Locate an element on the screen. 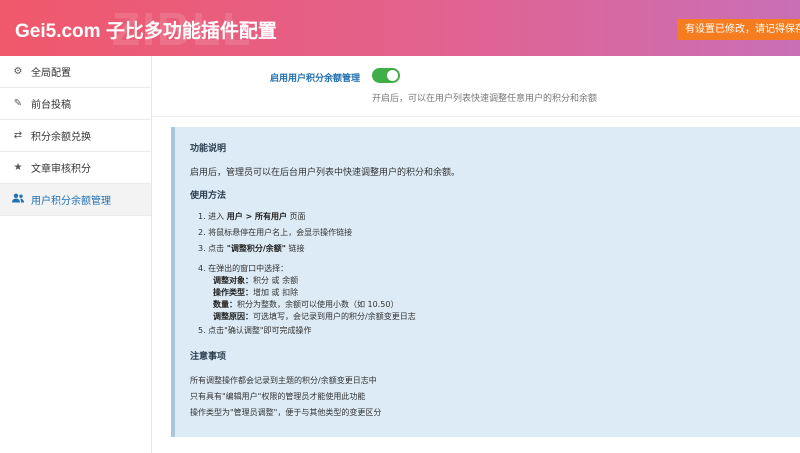  gear-icon: ⚙ is located at coordinates (18, 71).